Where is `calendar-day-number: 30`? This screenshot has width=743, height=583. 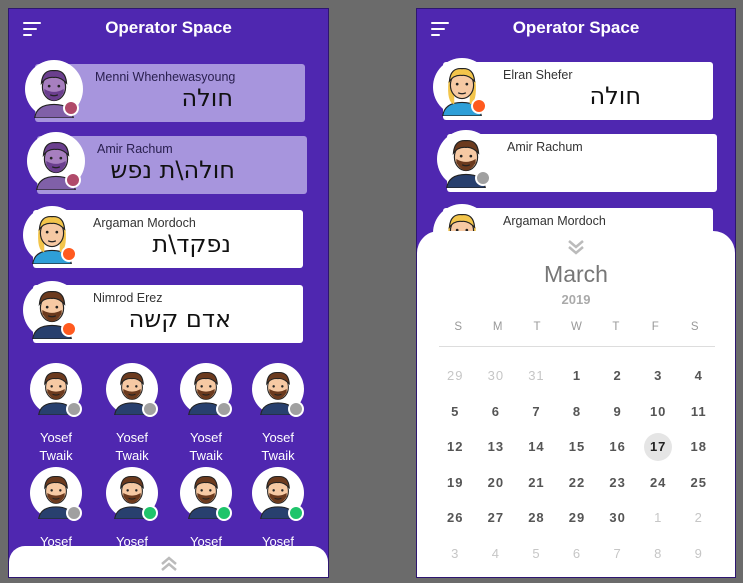
calendar-day-number: 30 is located at coordinates (496, 376).